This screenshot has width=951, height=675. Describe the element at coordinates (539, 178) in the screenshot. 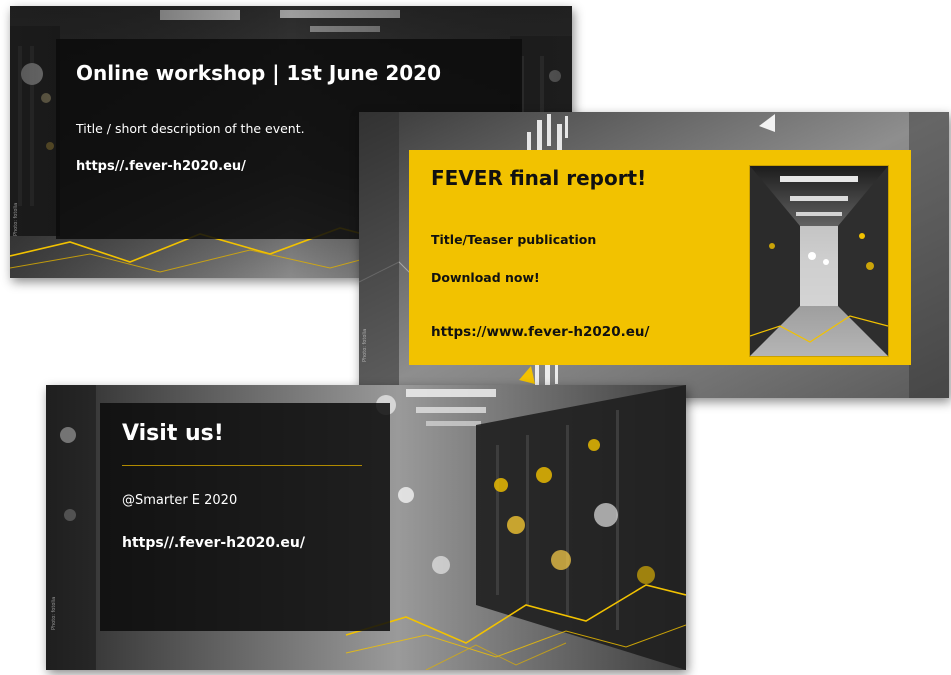

I see `report-title: FEVER final report!` at that location.